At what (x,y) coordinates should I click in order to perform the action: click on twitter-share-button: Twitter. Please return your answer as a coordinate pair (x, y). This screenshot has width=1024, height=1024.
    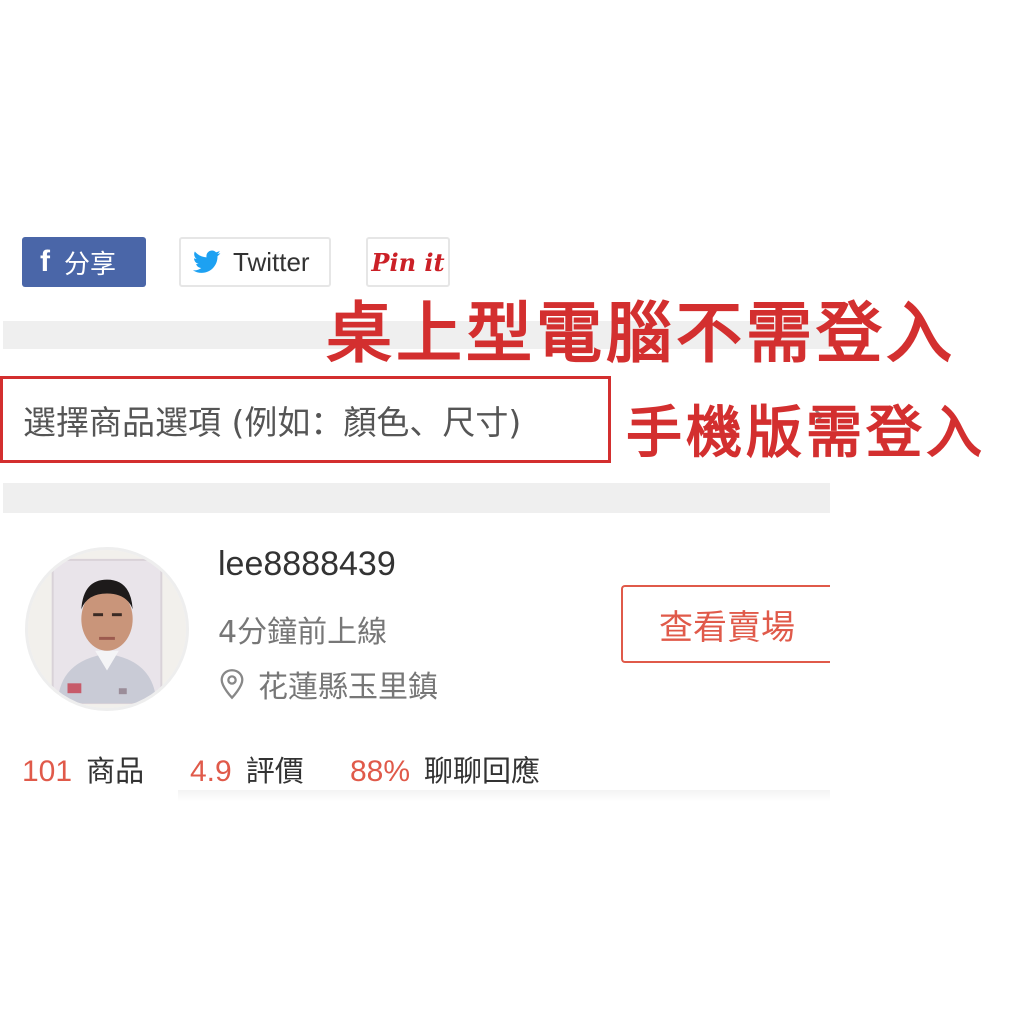
    Looking at the image, I should click on (255, 262).